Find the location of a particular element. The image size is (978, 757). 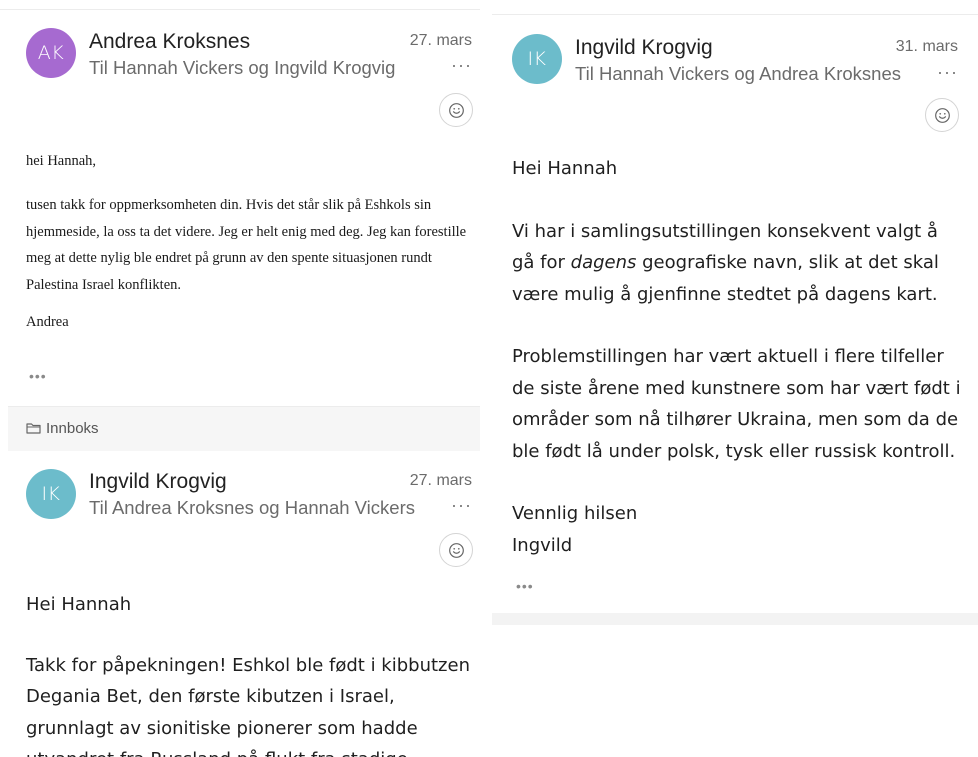

avatar: AK is located at coordinates (51, 53).